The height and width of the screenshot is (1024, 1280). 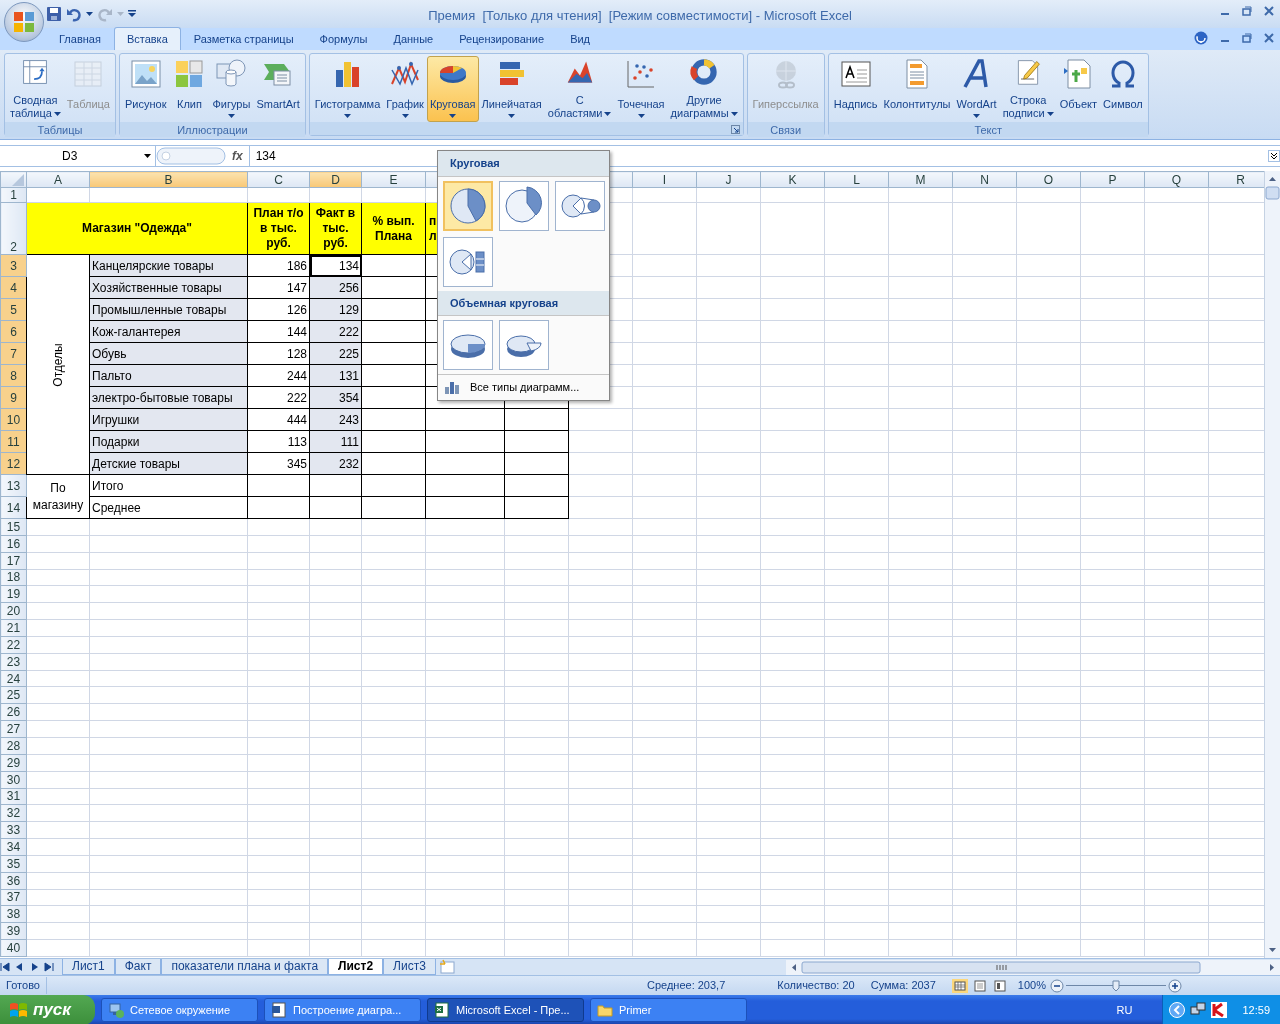 What do you see at coordinates (335, 179) in the screenshot?
I see `column-header: D` at bounding box center [335, 179].